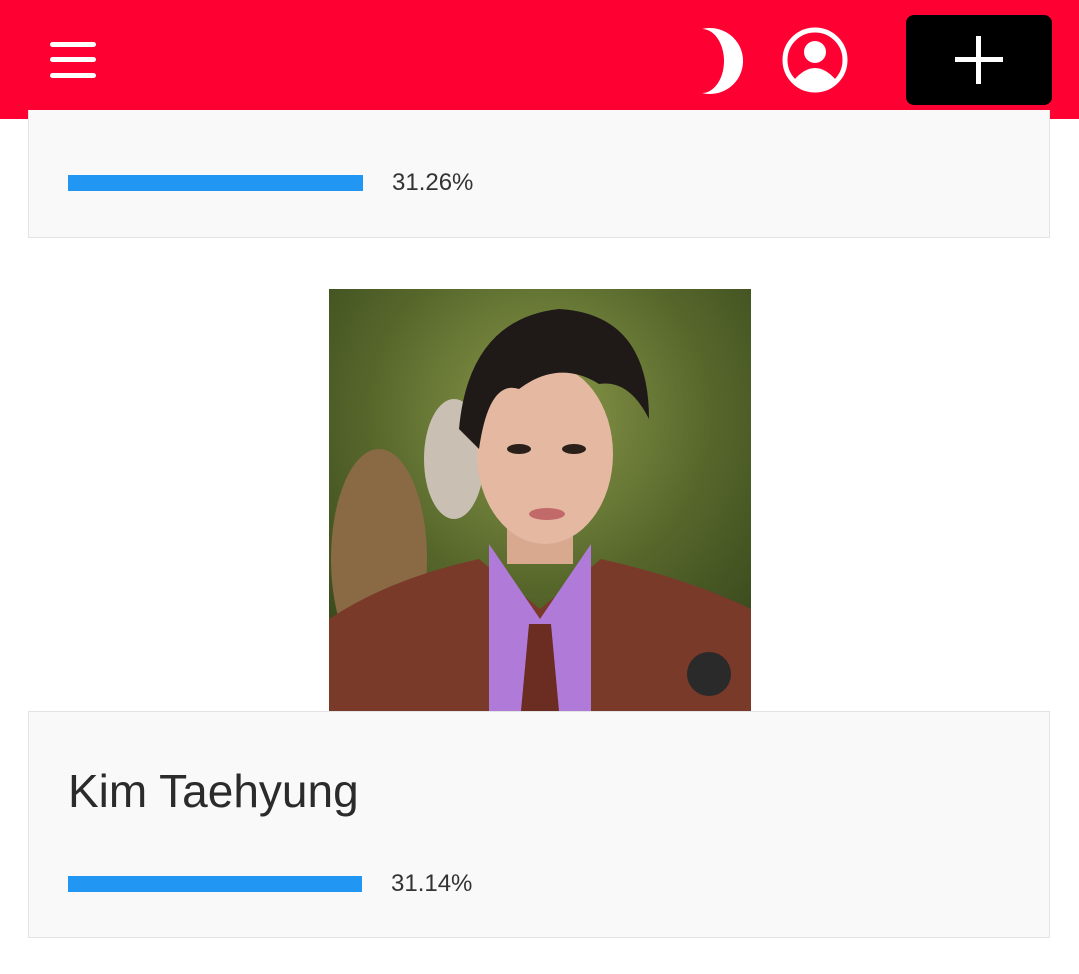  What do you see at coordinates (539, 174) in the screenshot?
I see `result-card: 31.26%` at bounding box center [539, 174].